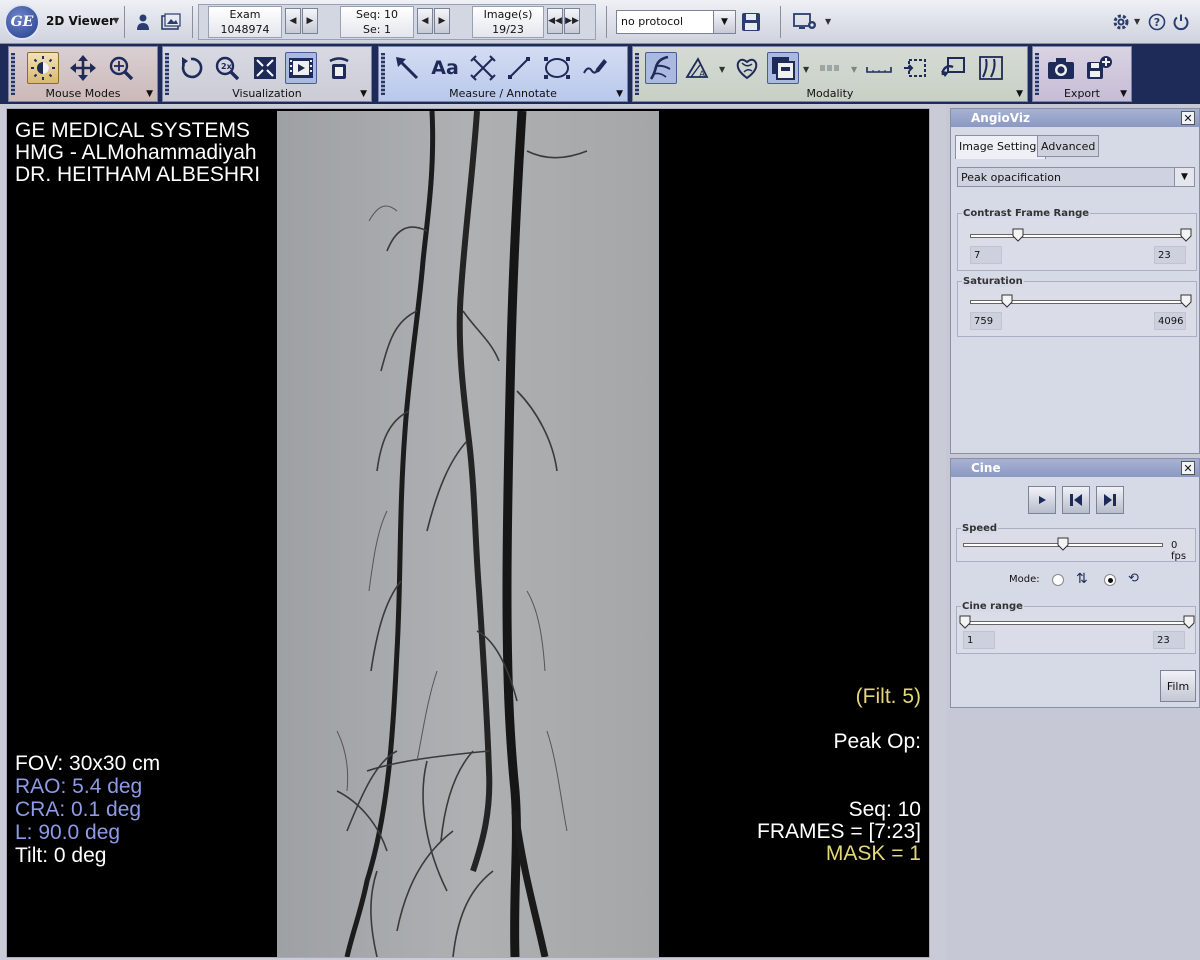 This screenshot has height=960, width=1200. What do you see at coordinates (1078, 236) in the screenshot?
I see `contrast-range-slider` at bounding box center [1078, 236].